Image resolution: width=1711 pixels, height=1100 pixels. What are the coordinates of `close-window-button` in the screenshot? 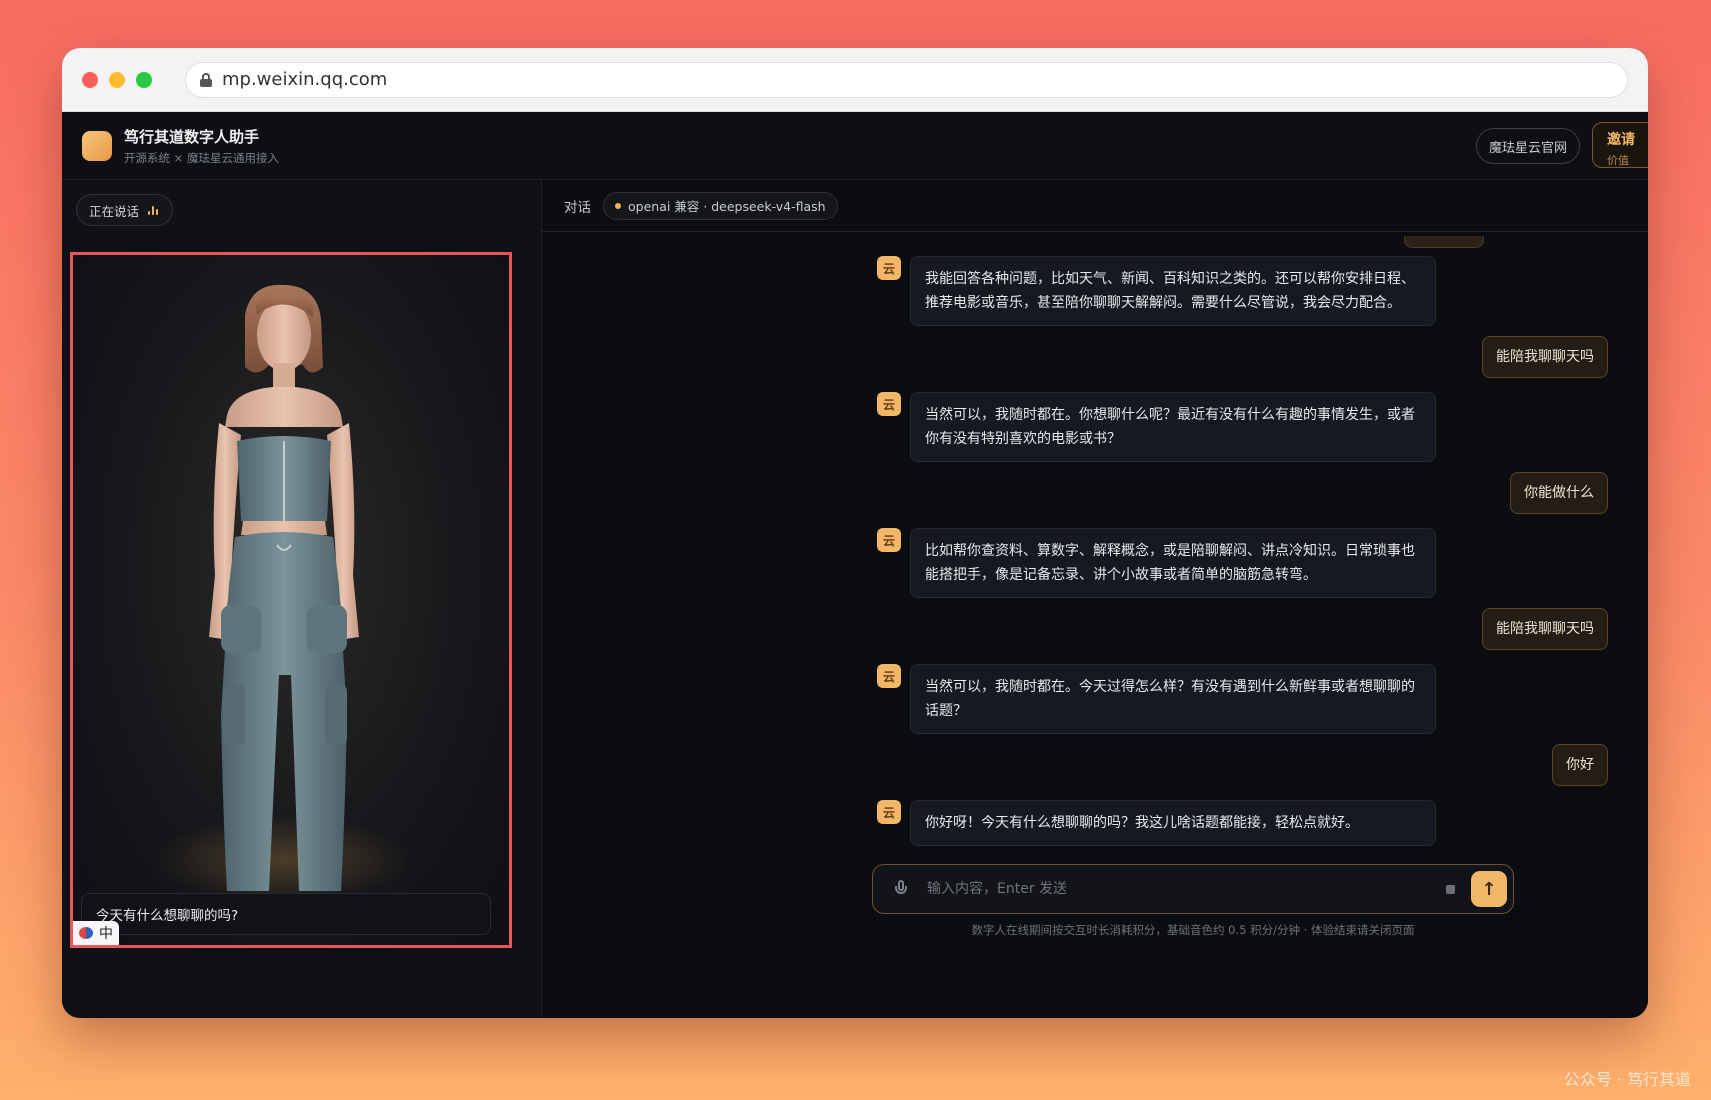 It's located at (90, 79).